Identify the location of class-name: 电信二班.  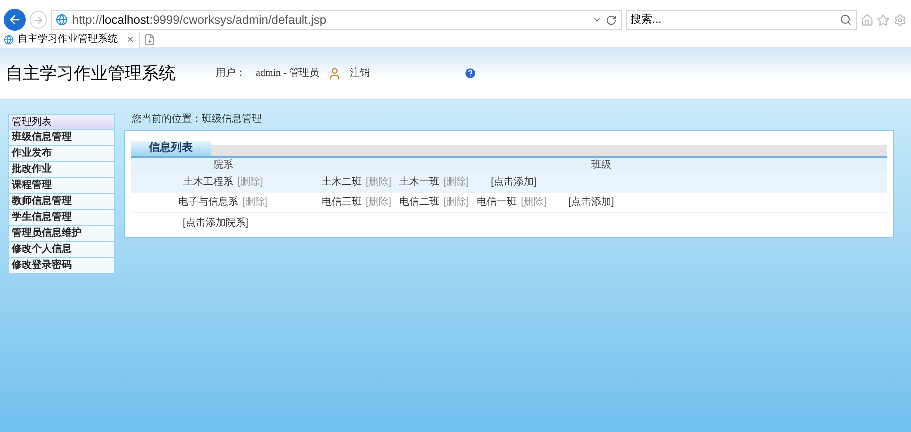
(420, 203).